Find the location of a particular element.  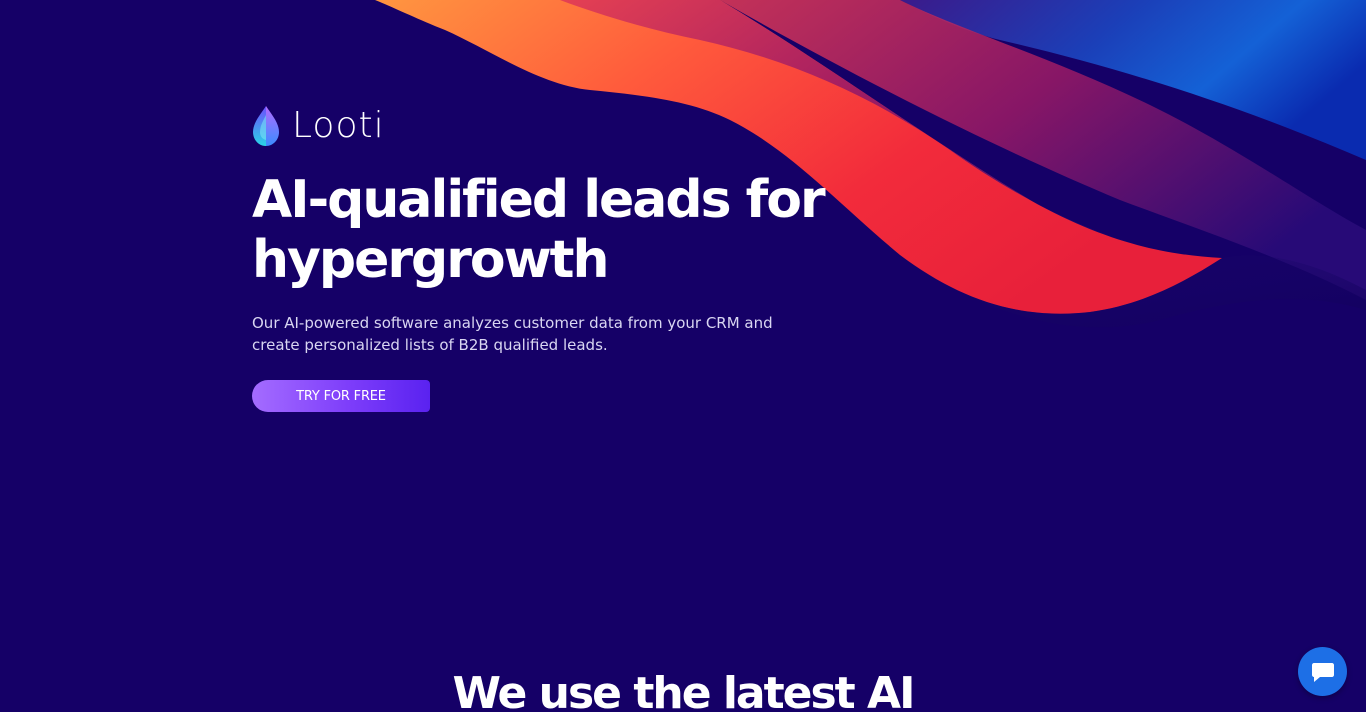

brand-name: Looti is located at coordinates (338, 125).